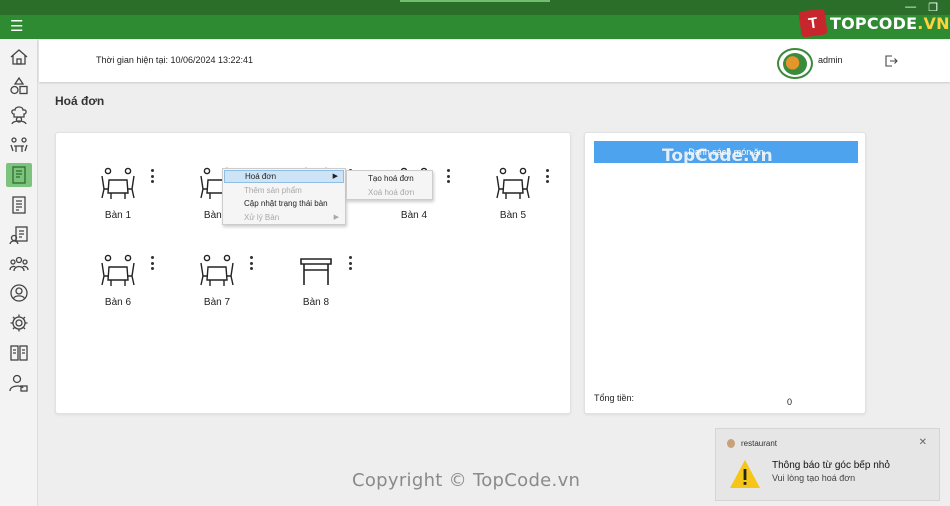 This screenshot has width=950, height=506. I want to click on close-icon: ✕, so click(923, 442).